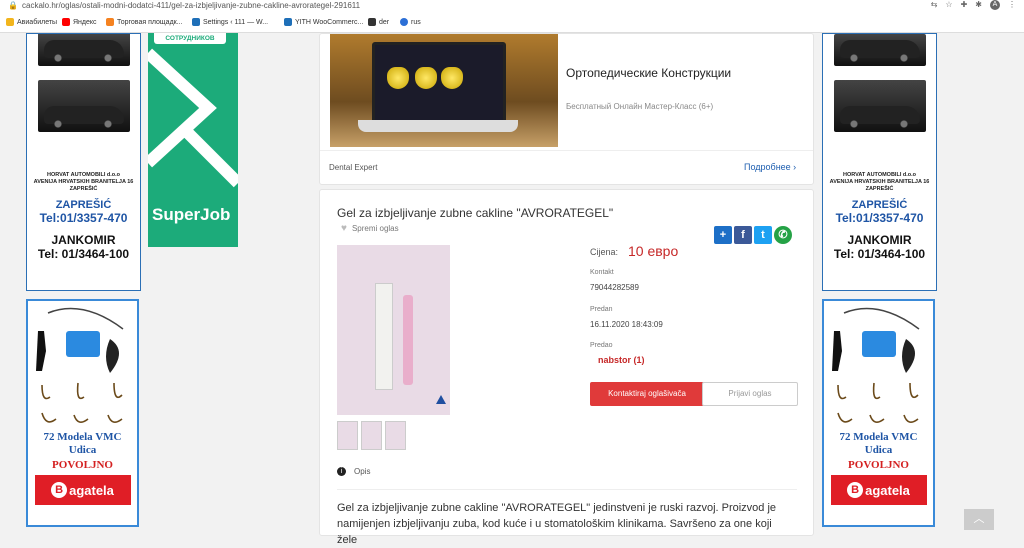  What do you see at coordinates (770, 167) in the screenshot?
I see `more-link: Подробнее ›` at bounding box center [770, 167].